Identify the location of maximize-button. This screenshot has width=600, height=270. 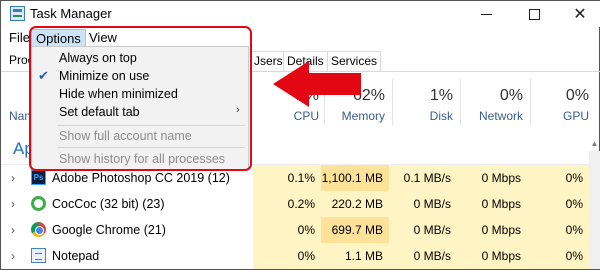
(534, 14).